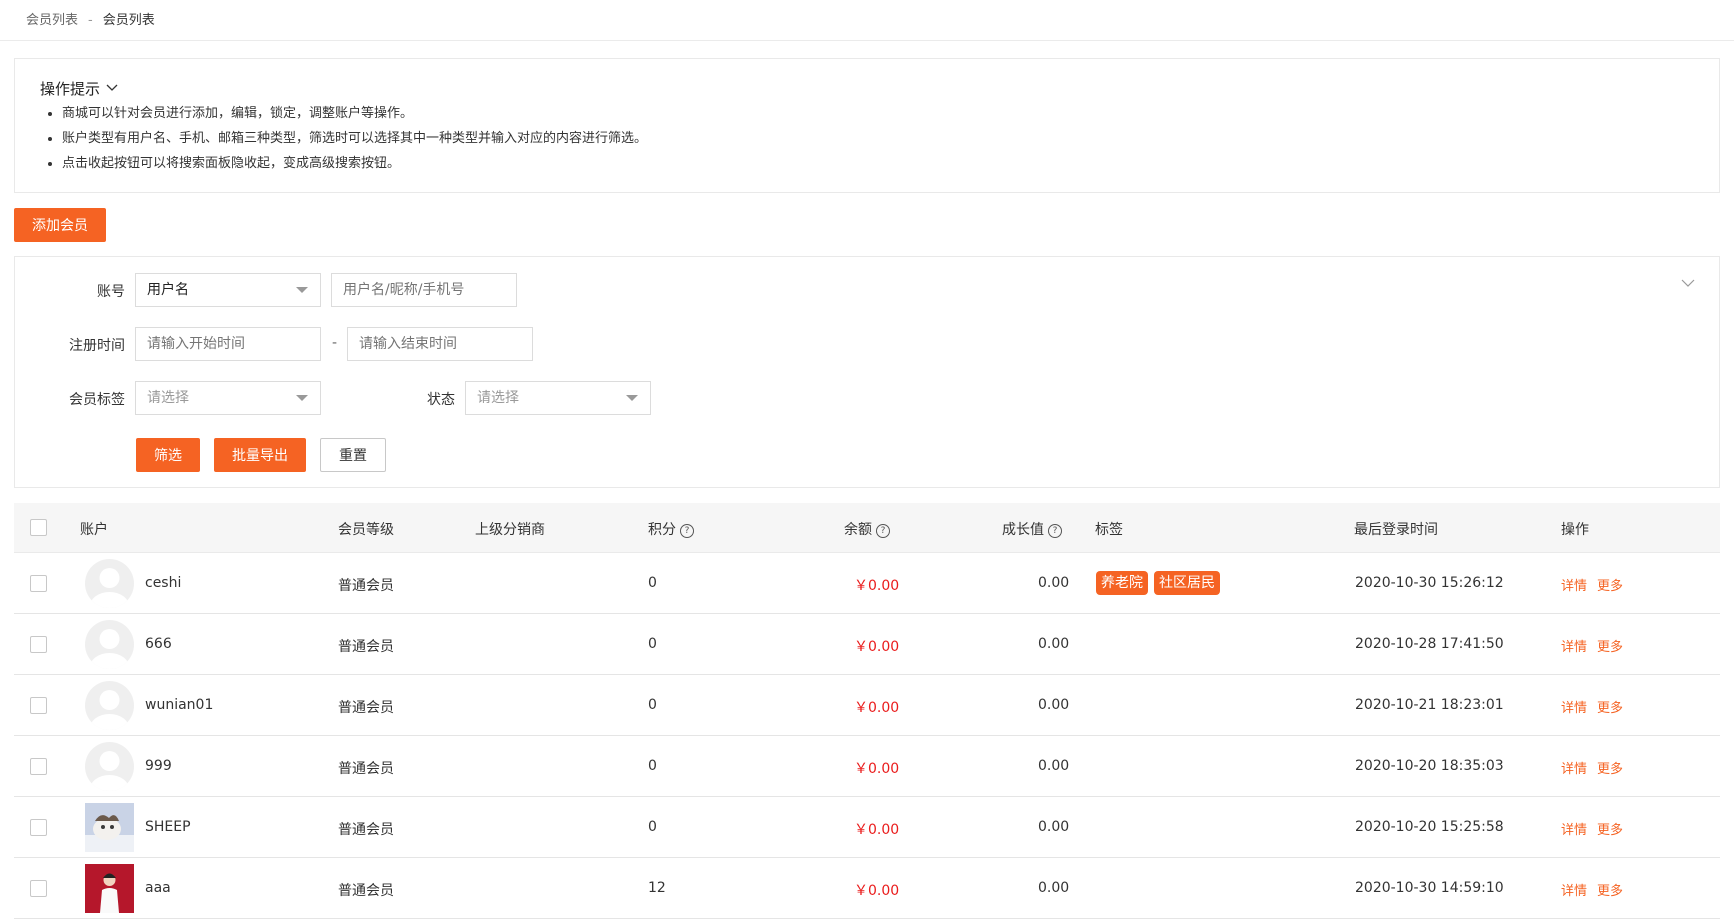 The height and width of the screenshot is (919, 1734). Describe the element at coordinates (1109, 530) in the screenshot. I see `col-tags: 标签` at that location.